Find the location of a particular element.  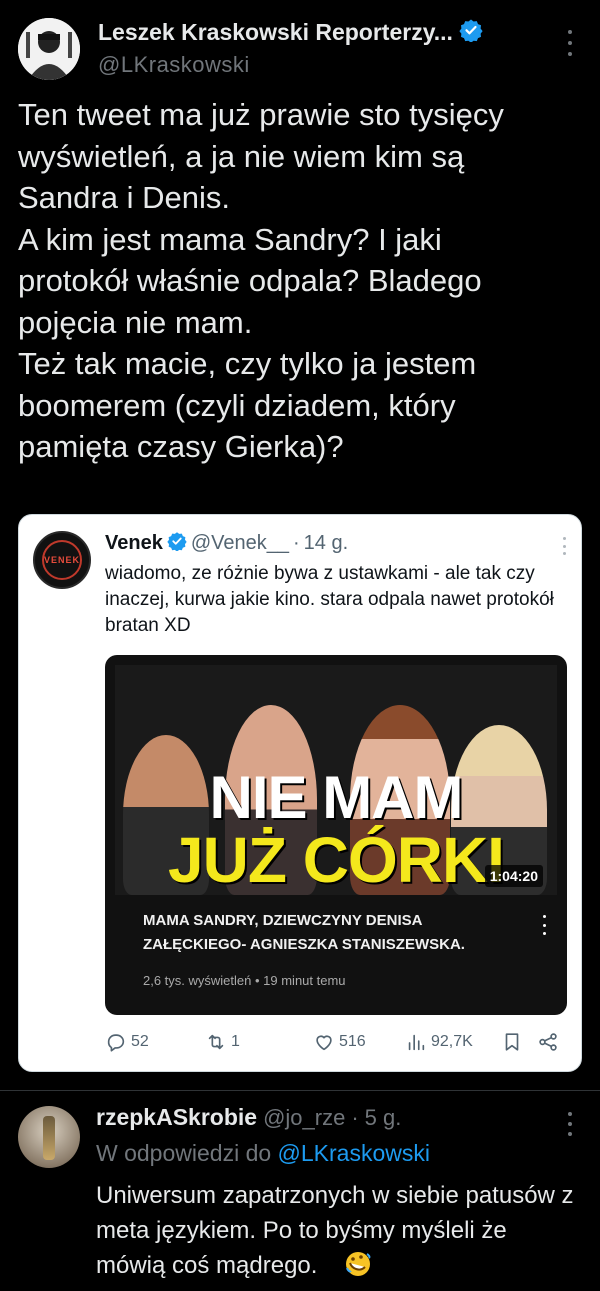

like-button: 516 is located at coordinates (339, 1042).